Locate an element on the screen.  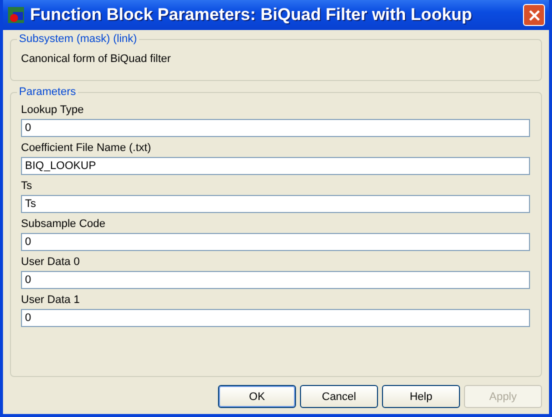
close-button is located at coordinates (534, 15).